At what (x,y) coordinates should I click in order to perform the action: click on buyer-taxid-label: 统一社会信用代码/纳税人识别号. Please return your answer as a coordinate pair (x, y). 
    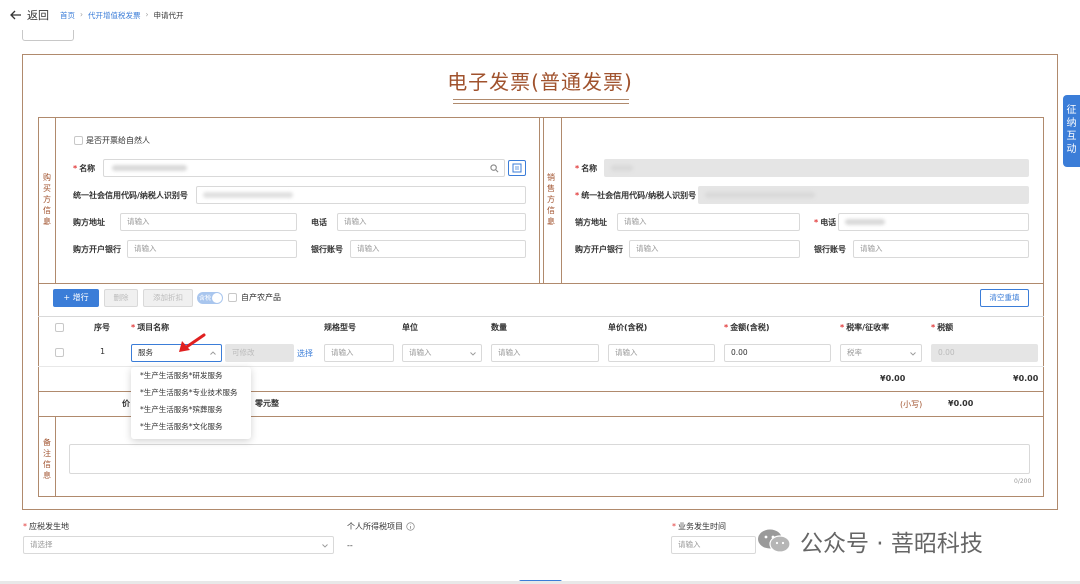
    Looking at the image, I should click on (130, 195).